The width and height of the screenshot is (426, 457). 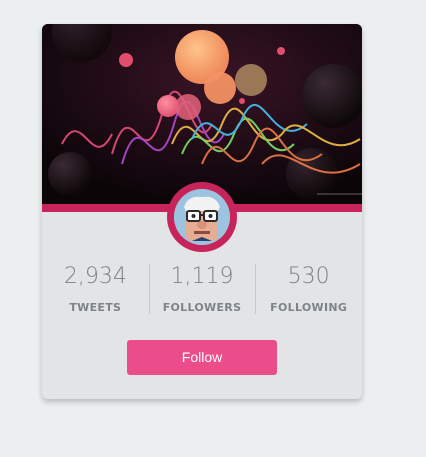 I want to click on stat-followers: 1,119 FOLLOWERS, so click(x=202, y=290).